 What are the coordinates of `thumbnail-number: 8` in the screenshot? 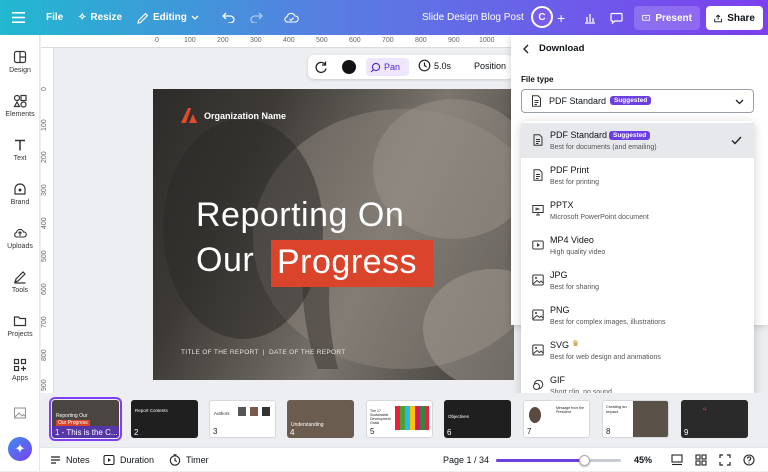 It's located at (608, 431).